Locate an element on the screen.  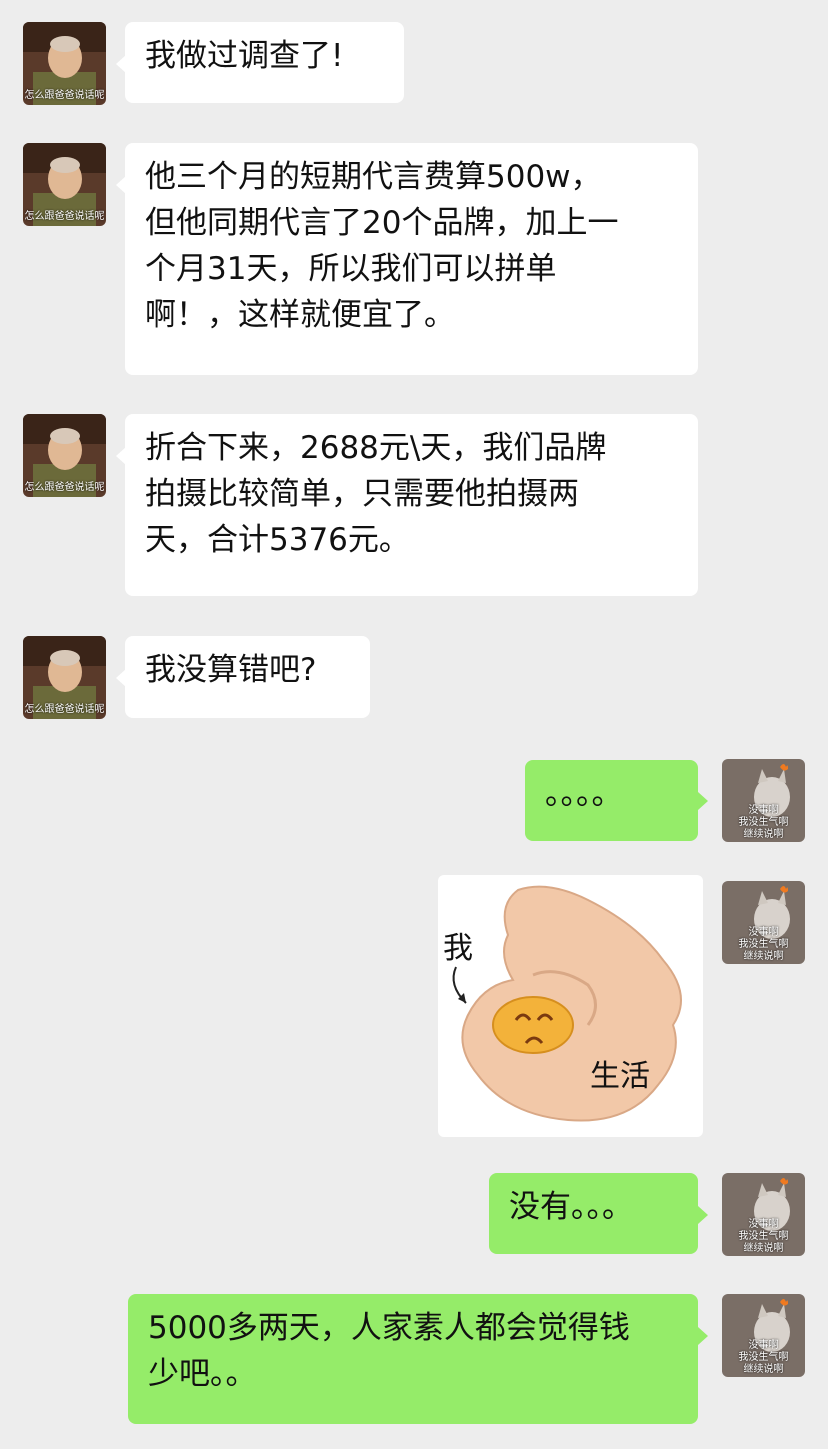
message-bubble: 。。。。 is located at coordinates (611, 800).